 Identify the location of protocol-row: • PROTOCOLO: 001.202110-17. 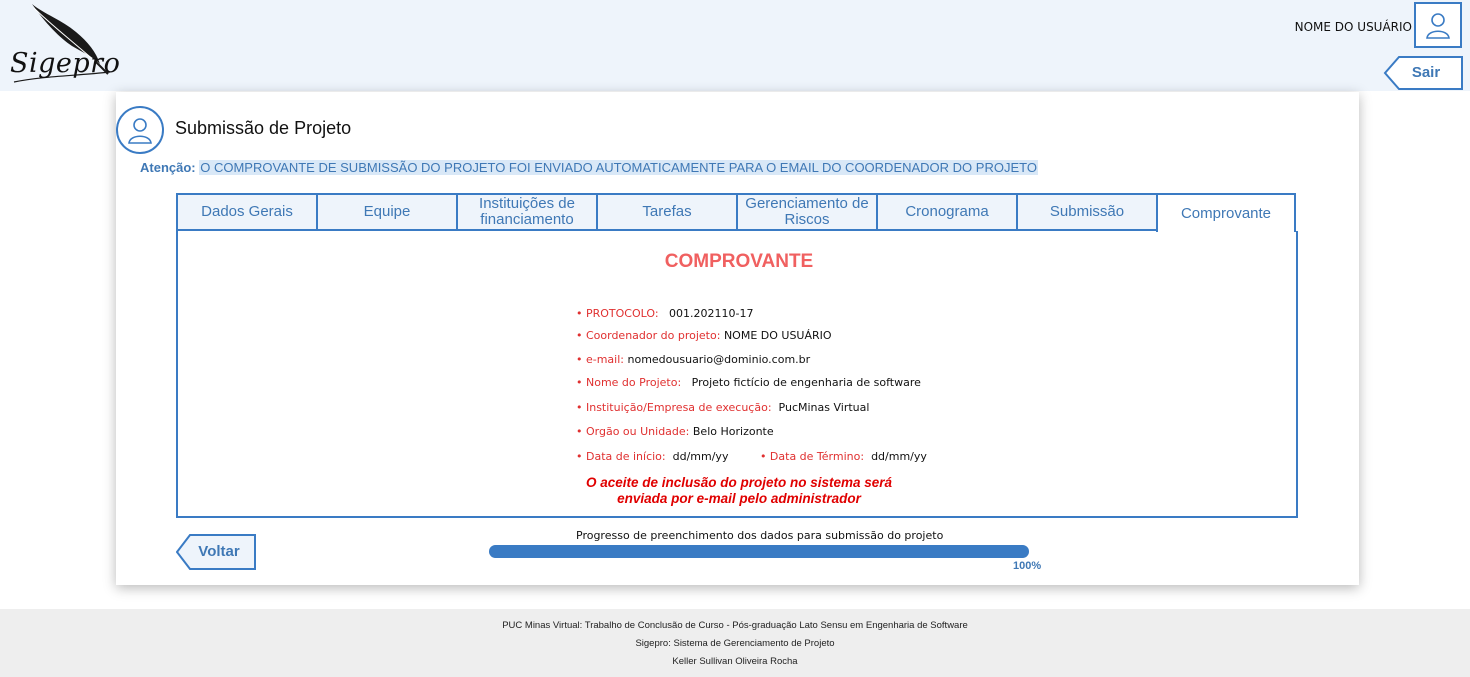
(665, 313).